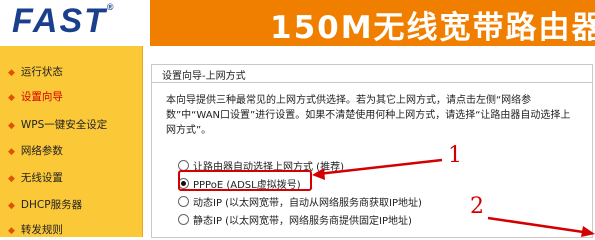 This screenshot has height=240, width=595. What do you see at coordinates (455, 155) in the screenshot?
I see `annotation-marker-1: 1` at bounding box center [455, 155].